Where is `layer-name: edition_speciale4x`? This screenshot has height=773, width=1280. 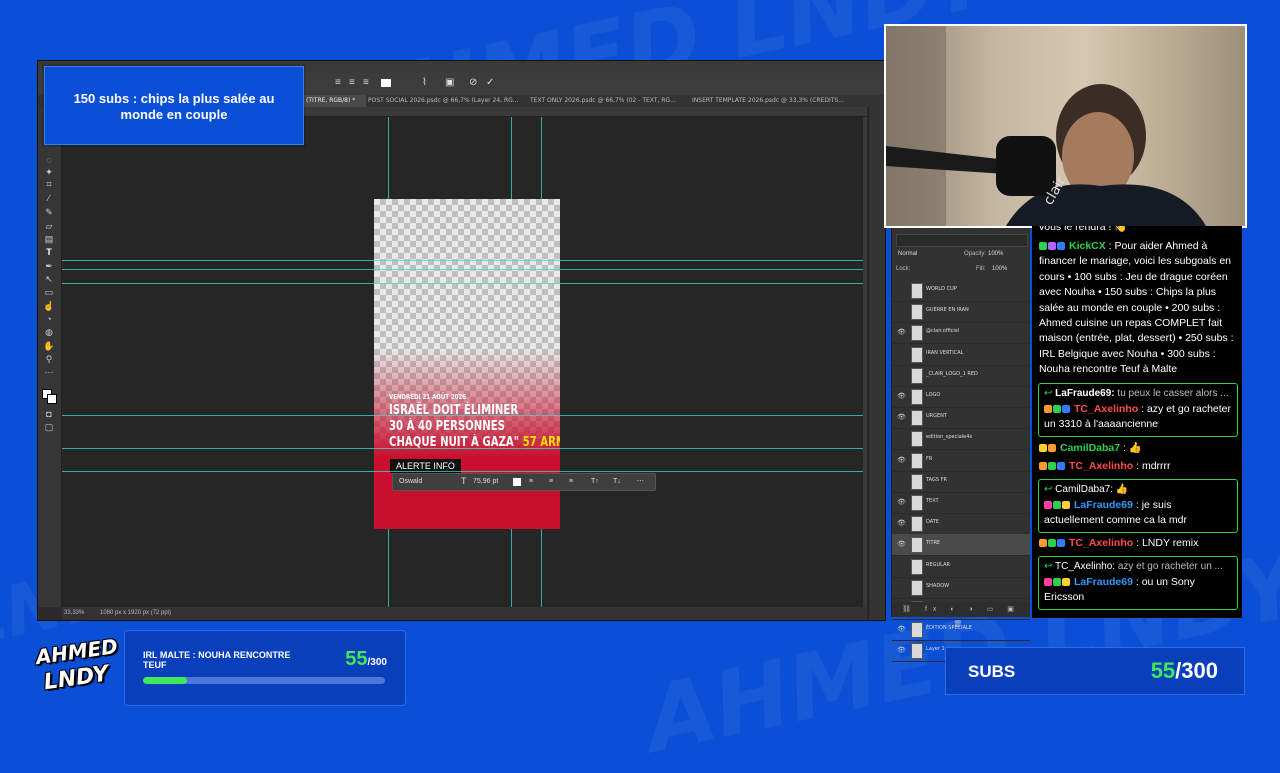 layer-name: edition_speciale4x is located at coordinates (949, 437).